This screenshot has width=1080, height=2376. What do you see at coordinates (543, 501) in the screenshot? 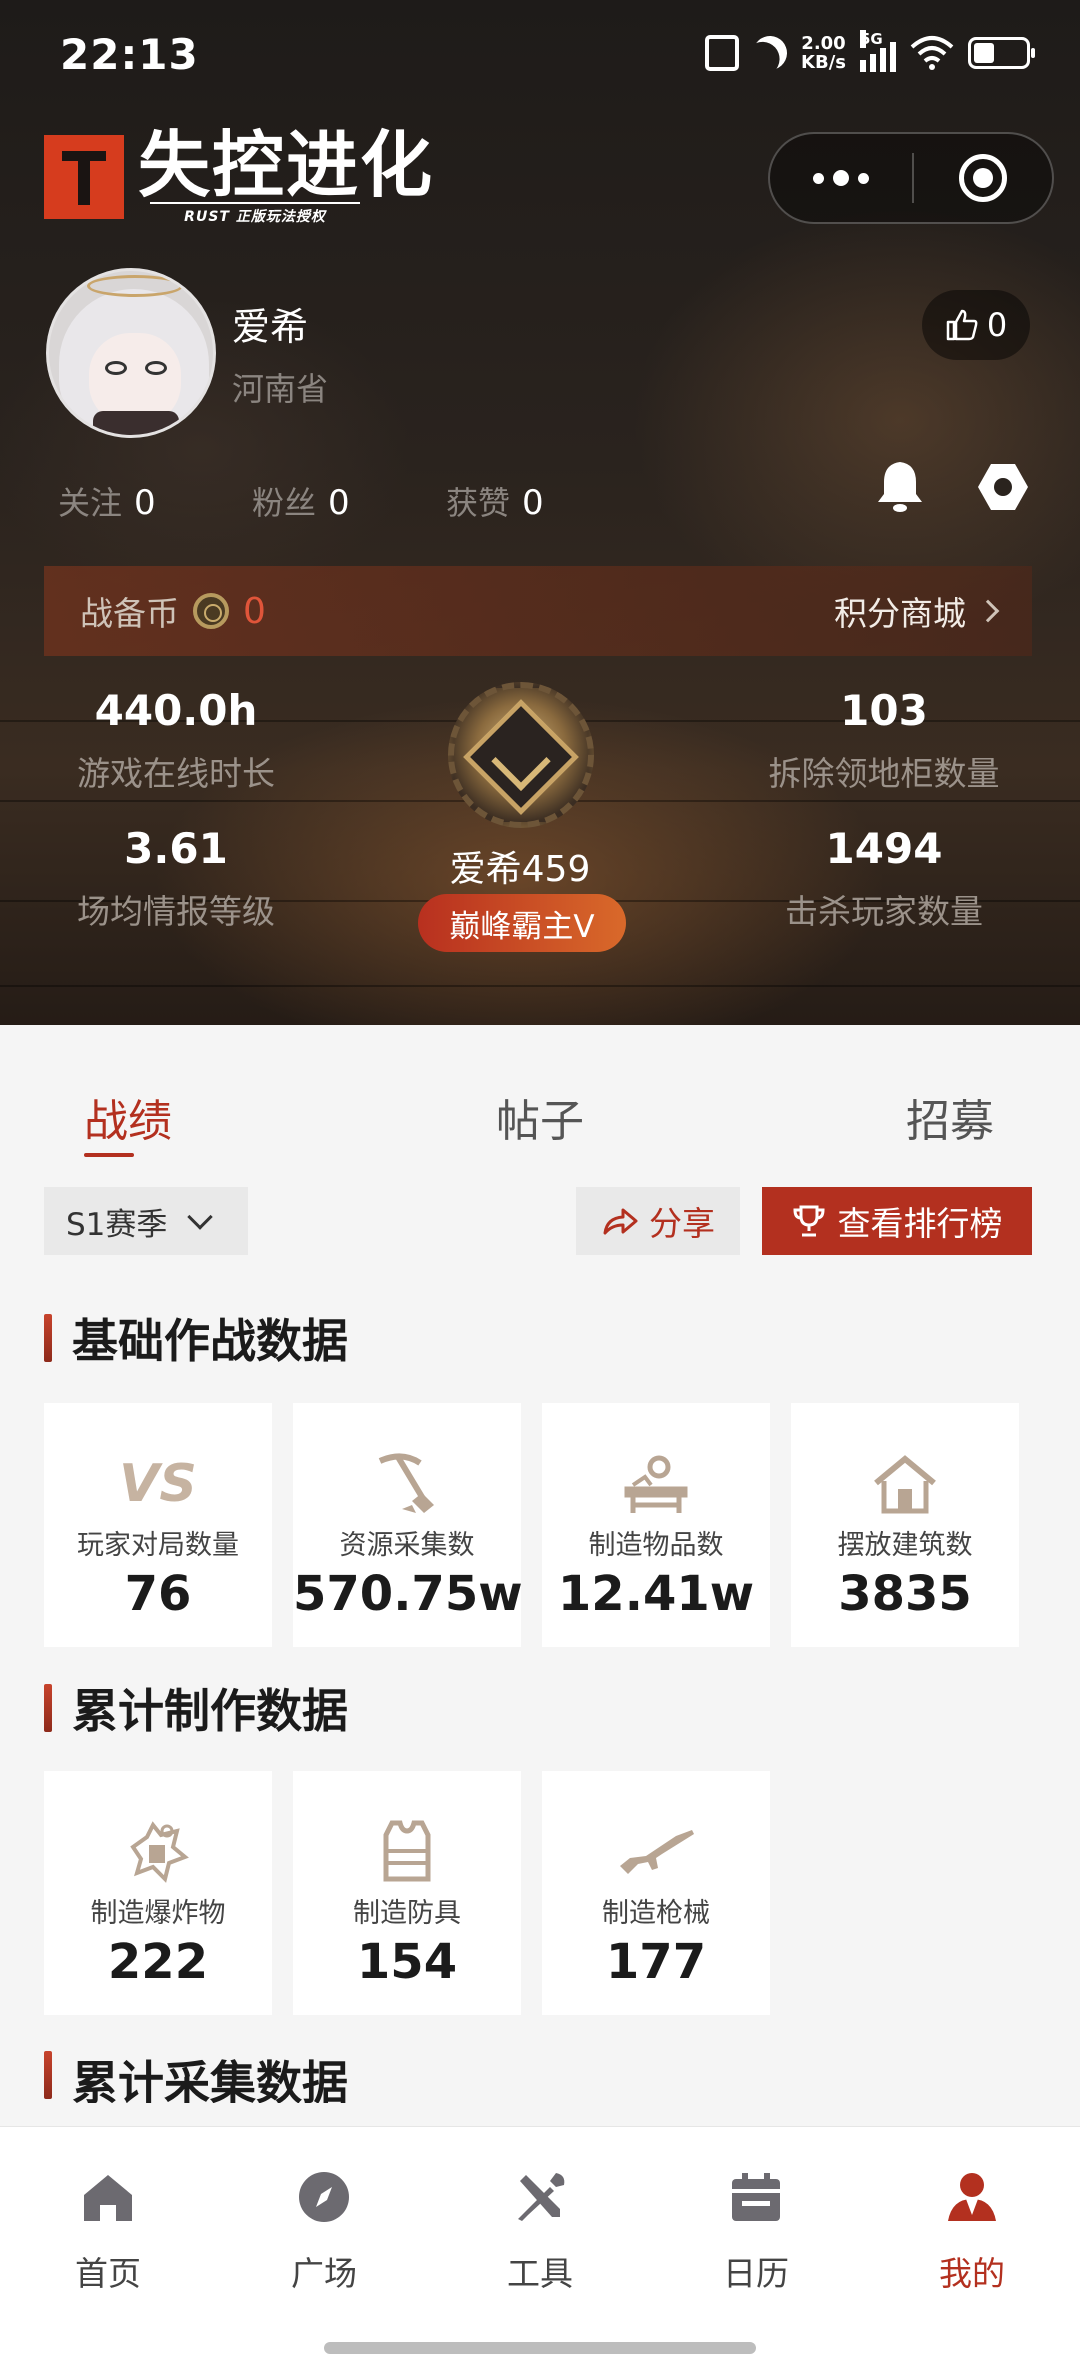
I see `praised-stat: 获赞 0` at bounding box center [543, 501].